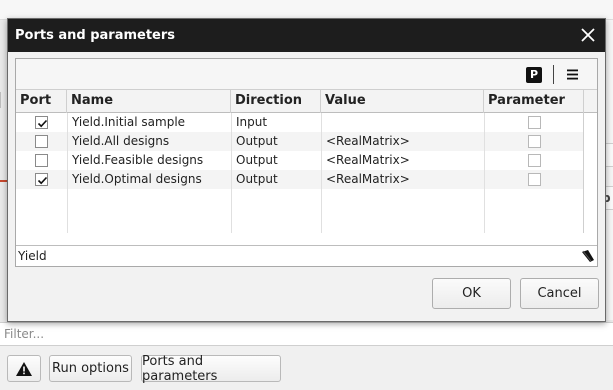  Describe the element at coordinates (402, 101) in the screenshot. I see `column-header-value: Value` at that location.